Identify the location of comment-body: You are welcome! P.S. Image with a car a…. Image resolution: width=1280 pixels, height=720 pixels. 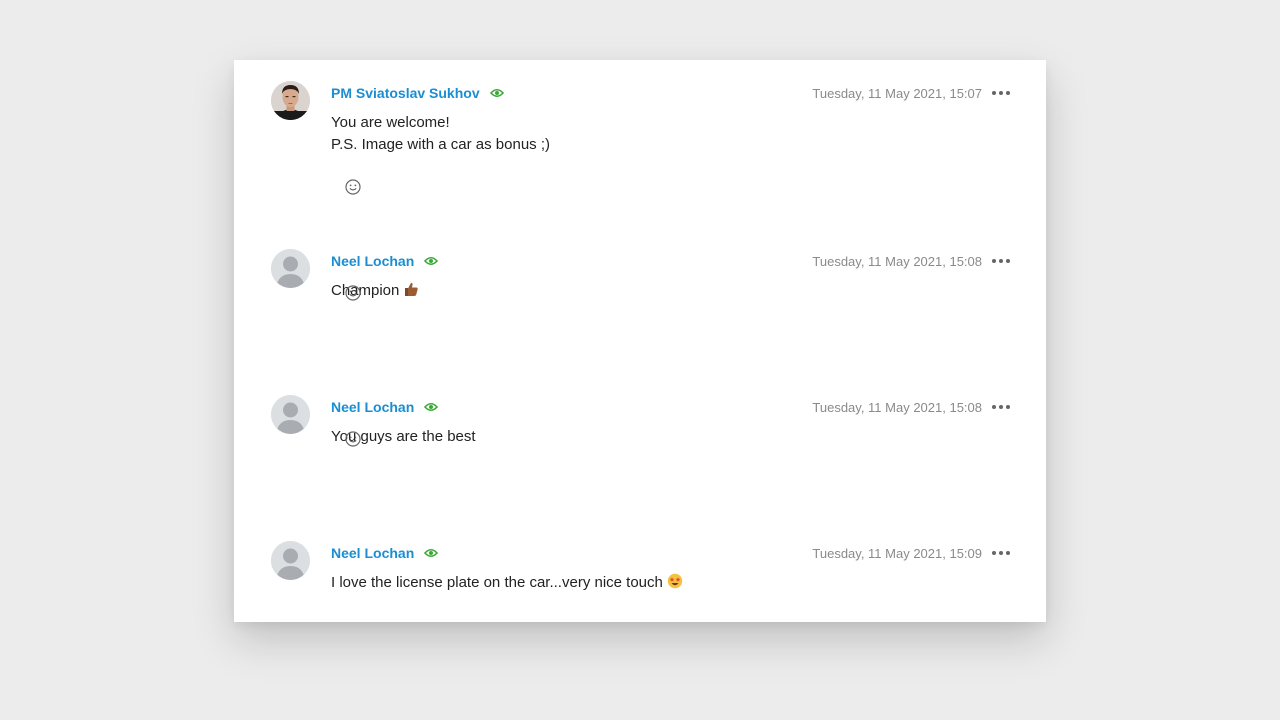
(440, 134).